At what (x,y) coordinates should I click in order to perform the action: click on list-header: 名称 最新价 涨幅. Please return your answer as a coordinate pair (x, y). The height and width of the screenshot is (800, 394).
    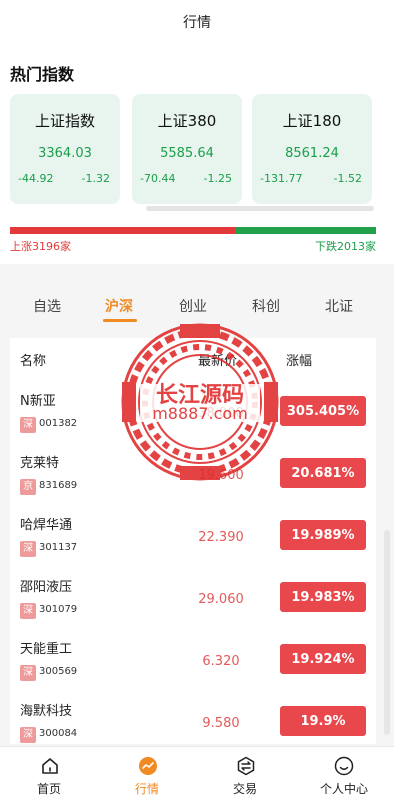
    Looking at the image, I should click on (193, 358).